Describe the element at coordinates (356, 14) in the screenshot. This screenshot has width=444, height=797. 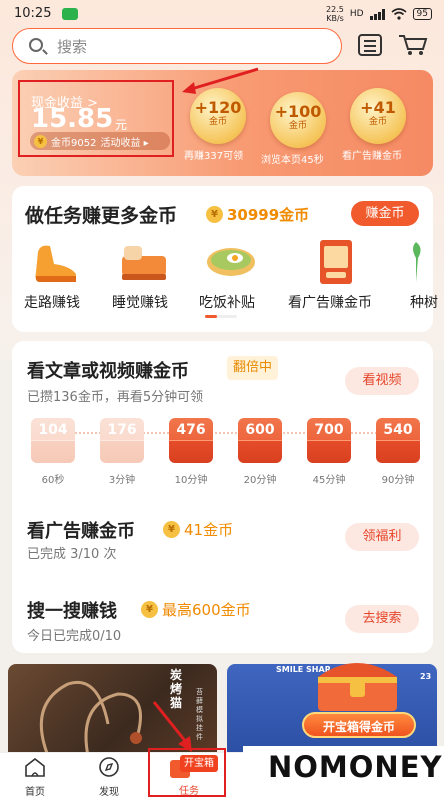
I see `hd-label: HD` at that location.